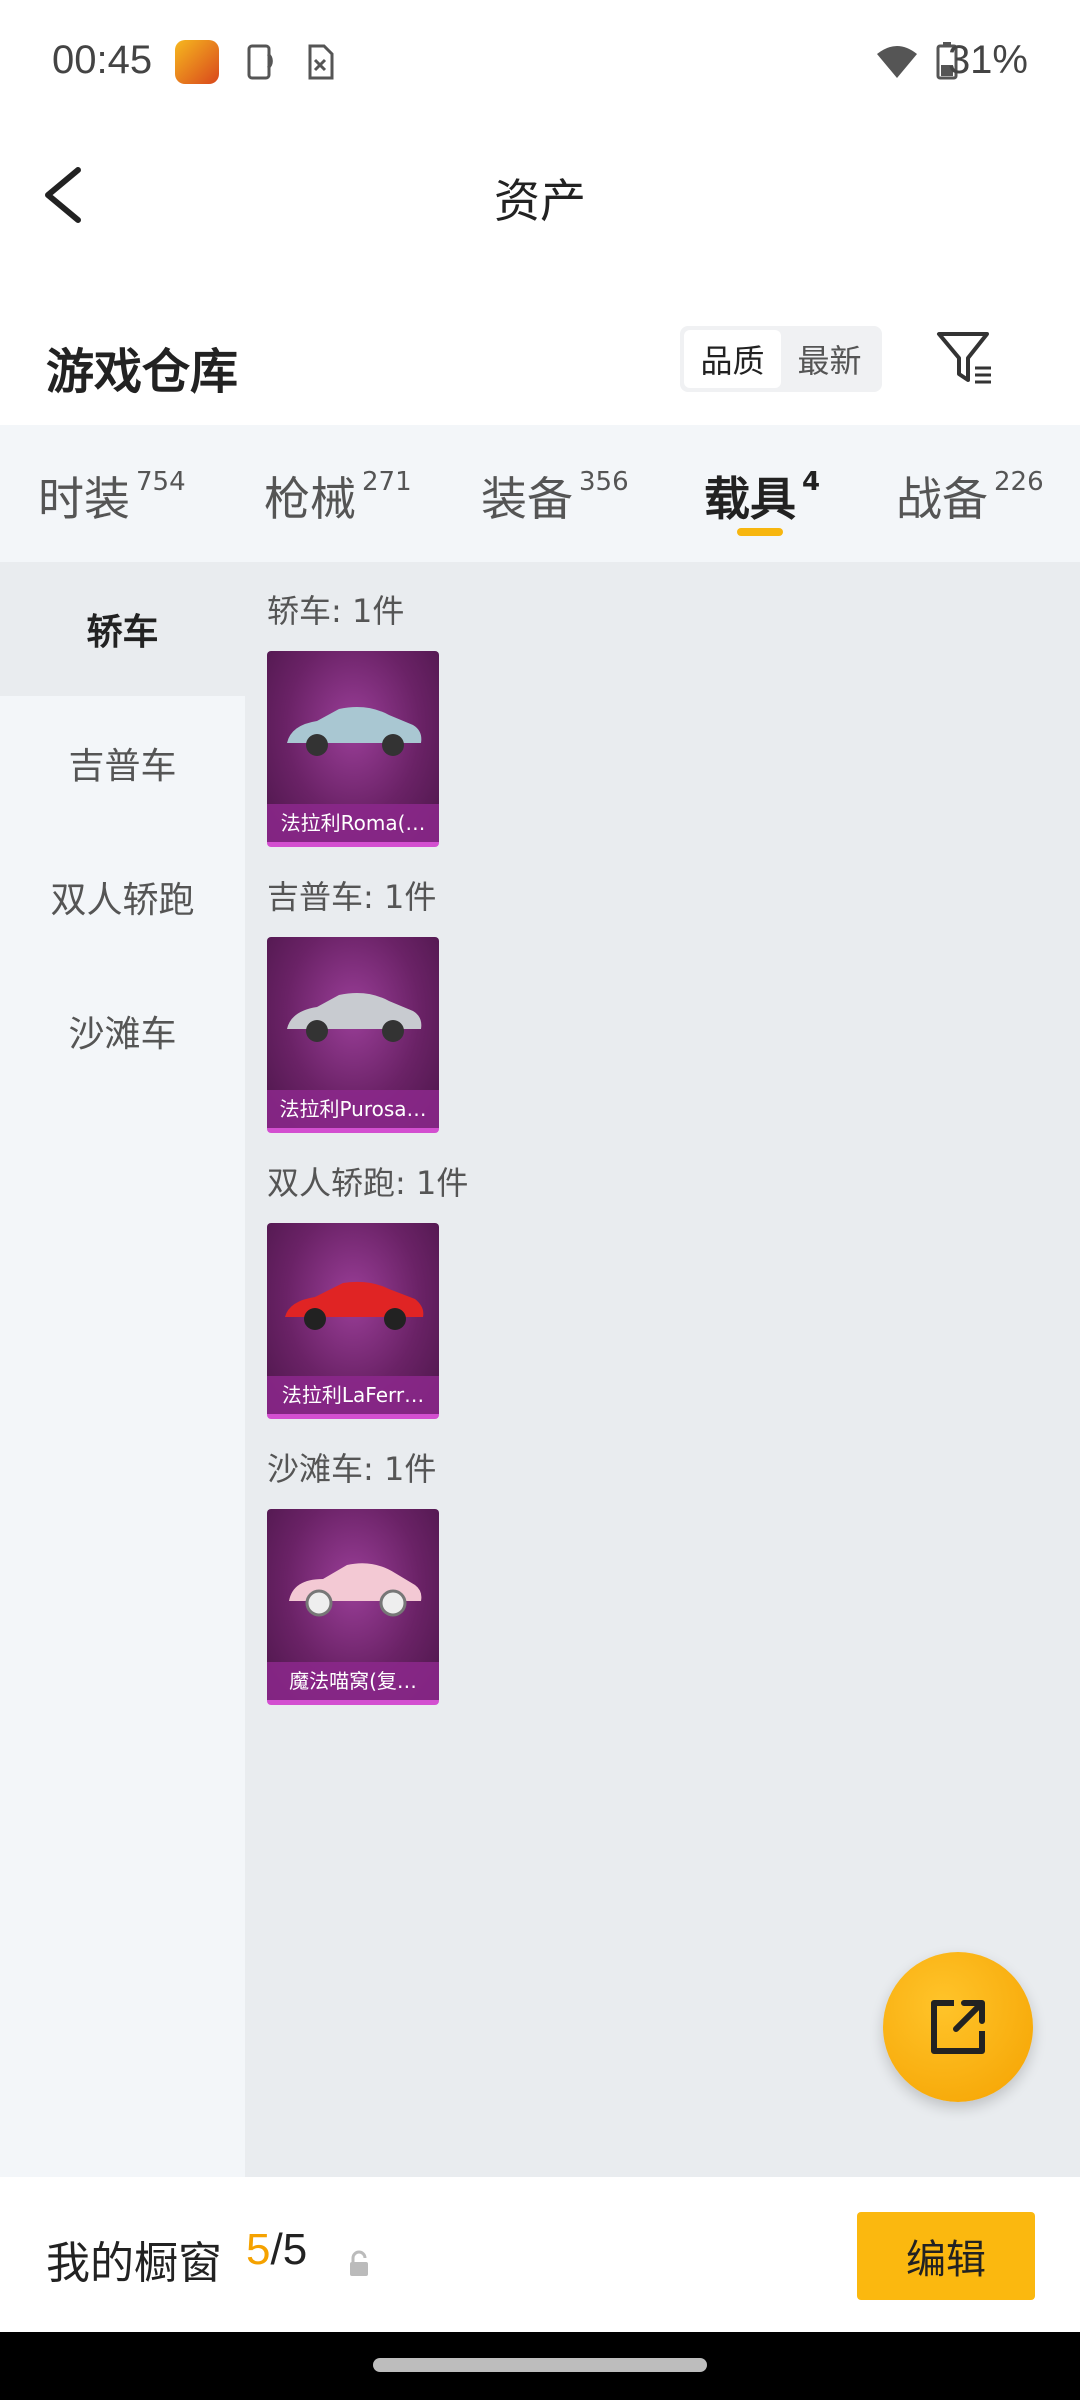 The image size is (1080, 2400). I want to click on status-bar: 00:45 31%, so click(540, 62).